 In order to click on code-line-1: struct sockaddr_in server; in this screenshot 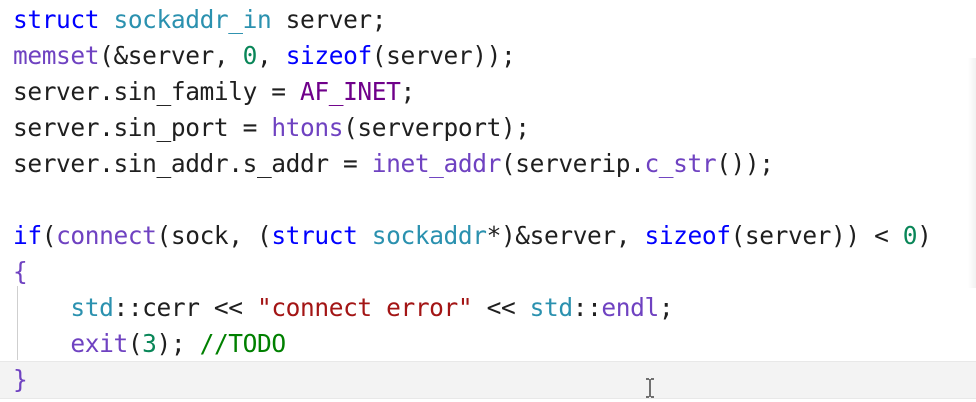, I will do `click(200, 20)`.